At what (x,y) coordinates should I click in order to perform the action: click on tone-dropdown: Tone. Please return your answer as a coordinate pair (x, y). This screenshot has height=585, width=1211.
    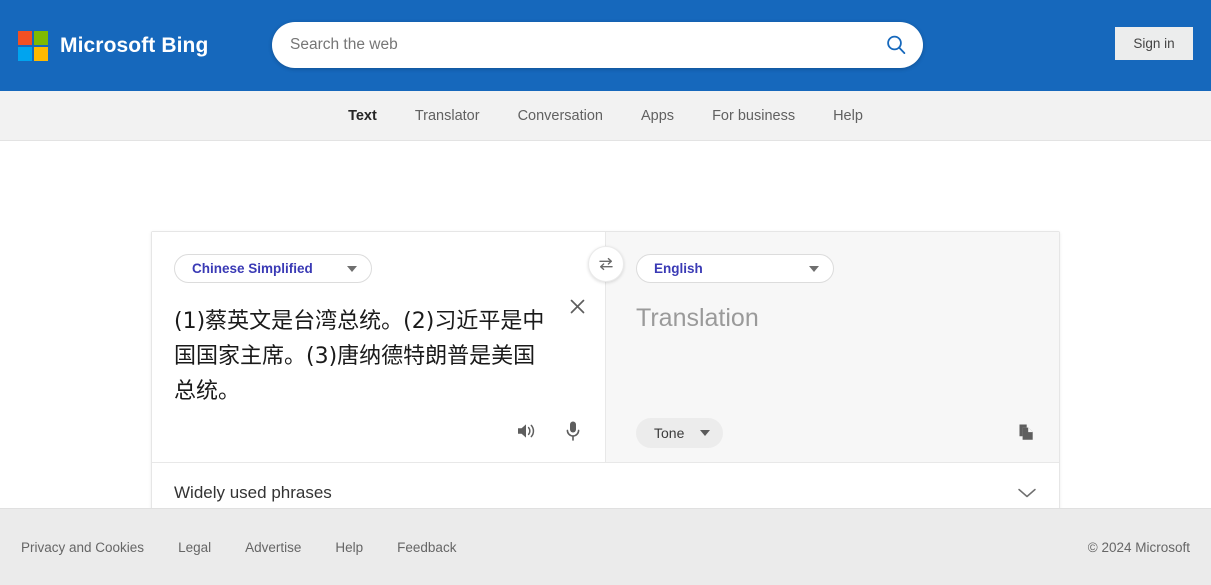
    Looking at the image, I should click on (680, 433).